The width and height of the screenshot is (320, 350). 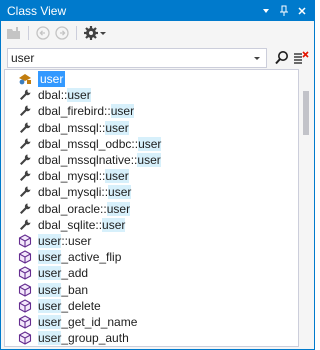 I want to click on node-scope-text: dbal_mssql_odbc::, so click(x=88, y=143).